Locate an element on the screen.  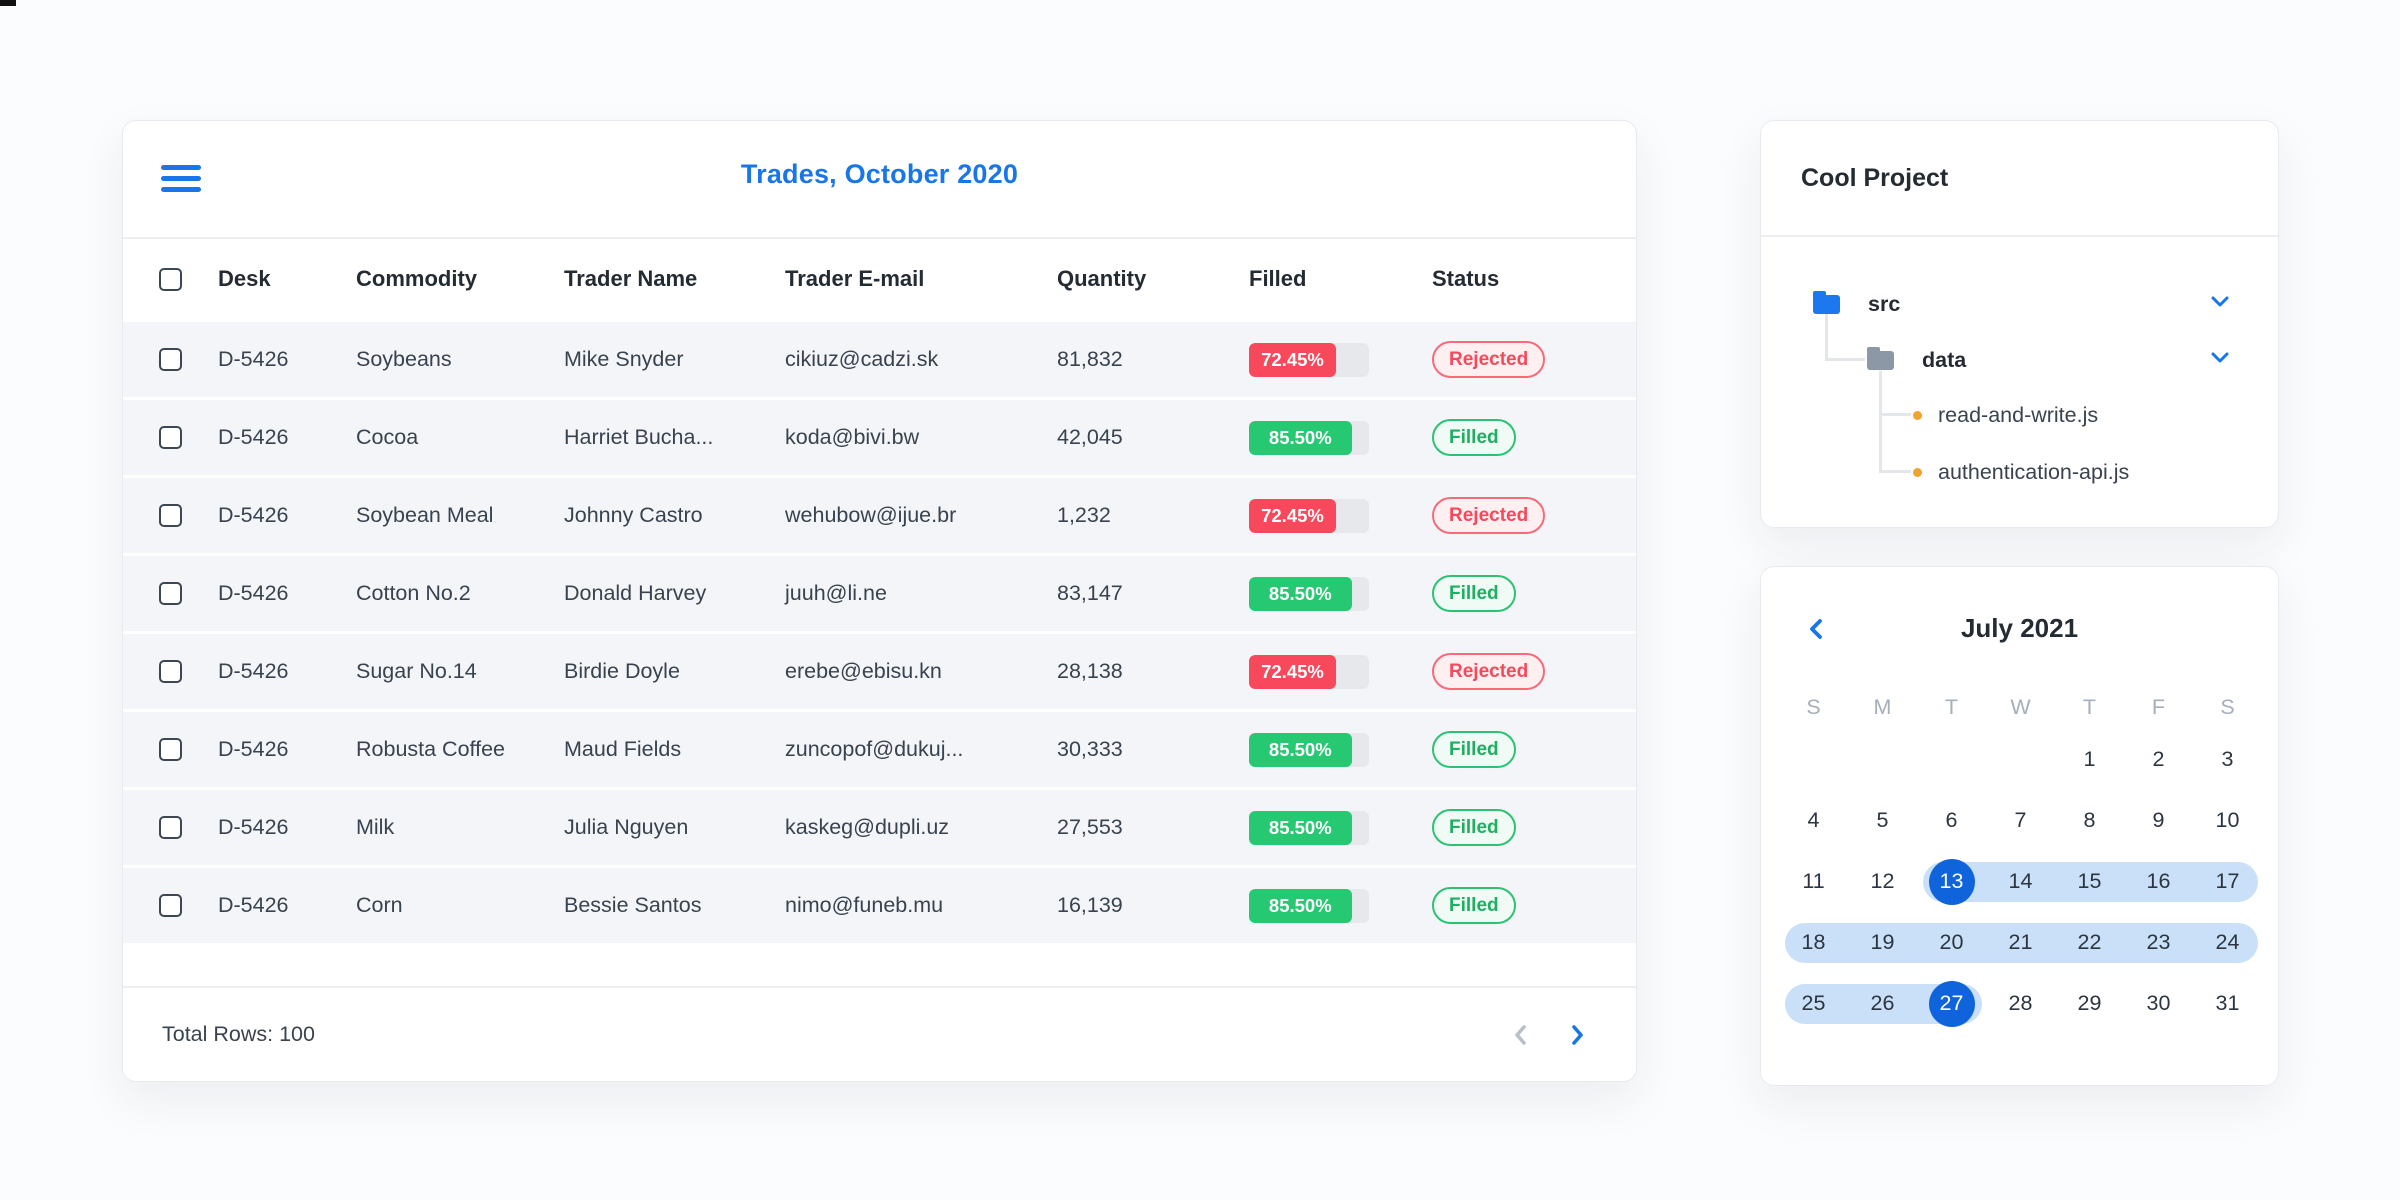
tree-item-file: authentication-api.js is located at coordinates (2095, 472).